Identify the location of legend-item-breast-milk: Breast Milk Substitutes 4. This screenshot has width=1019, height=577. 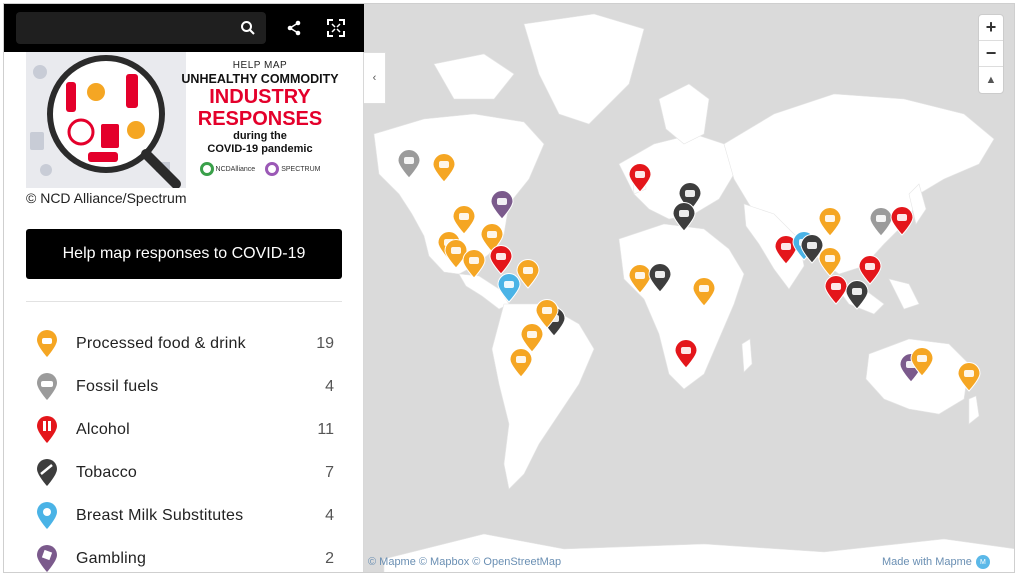
(184, 515).